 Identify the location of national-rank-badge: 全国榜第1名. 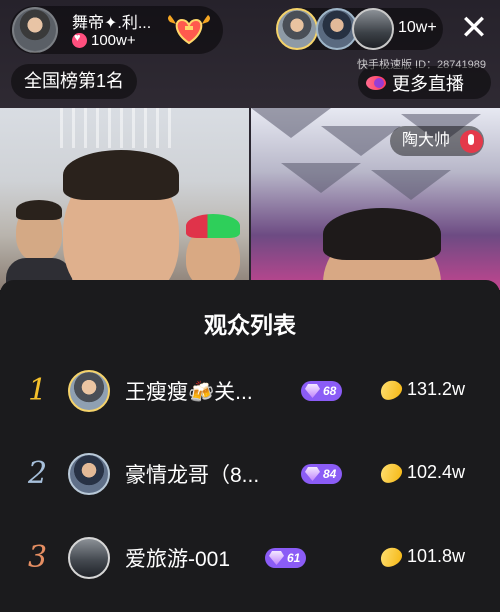
(74, 81).